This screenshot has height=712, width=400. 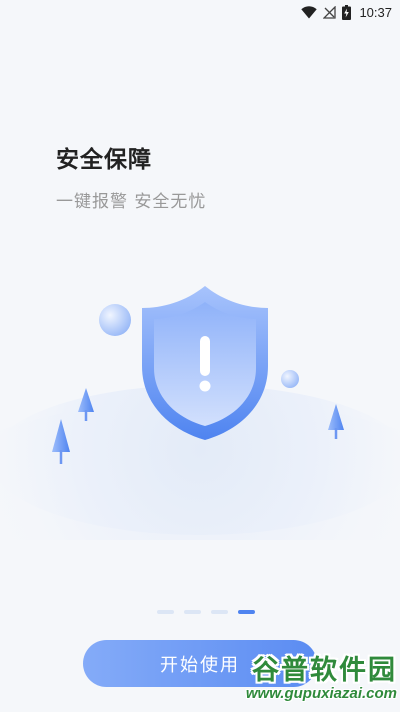 What do you see at coordinates (324, 670) in the screenshot?
I see `watermark-logo: 谷普软件园` at bounding box center [324, 670].